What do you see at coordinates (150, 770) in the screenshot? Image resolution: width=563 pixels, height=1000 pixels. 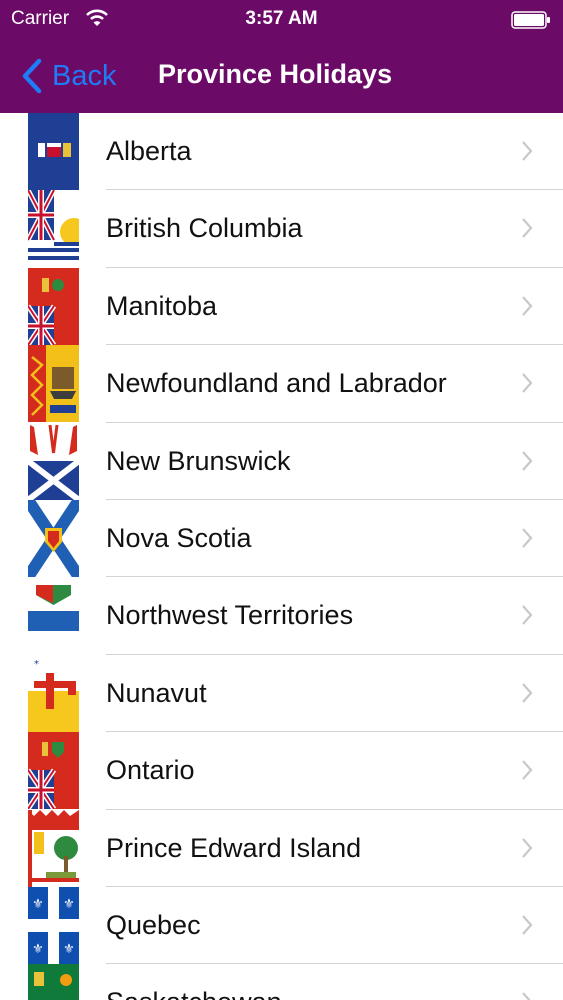 I see `province-label: Ontario` at bounding box center [150, 770].